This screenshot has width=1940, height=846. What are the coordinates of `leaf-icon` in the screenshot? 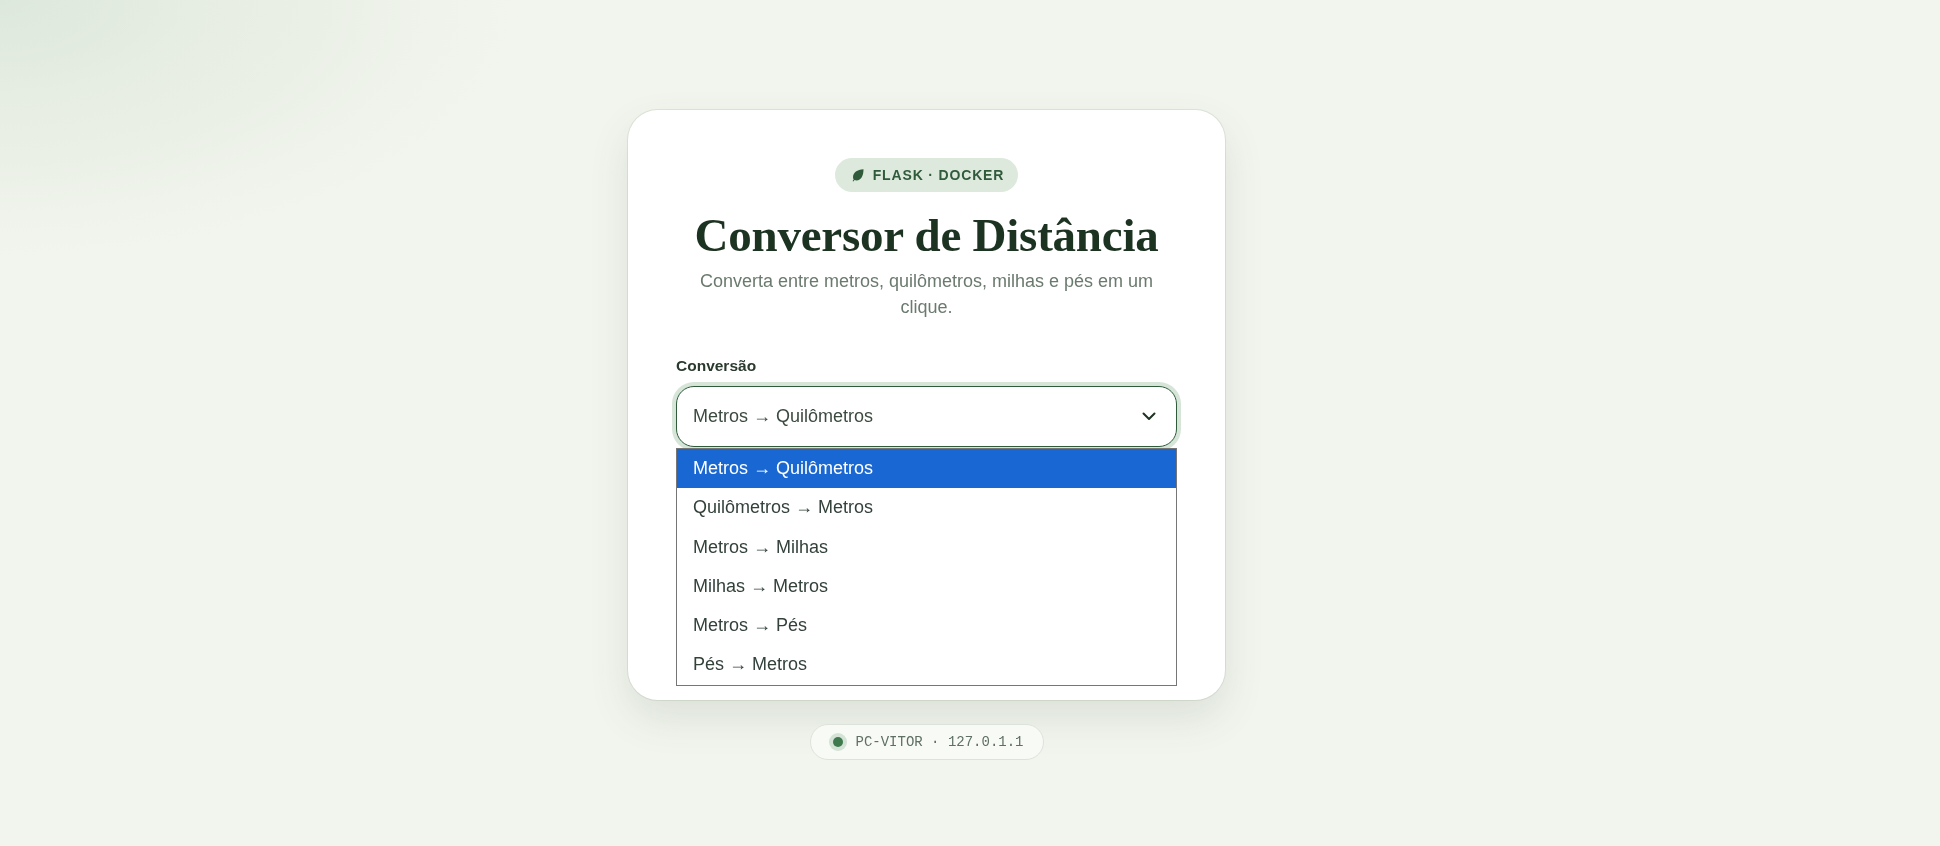 It's located at (857, 175).